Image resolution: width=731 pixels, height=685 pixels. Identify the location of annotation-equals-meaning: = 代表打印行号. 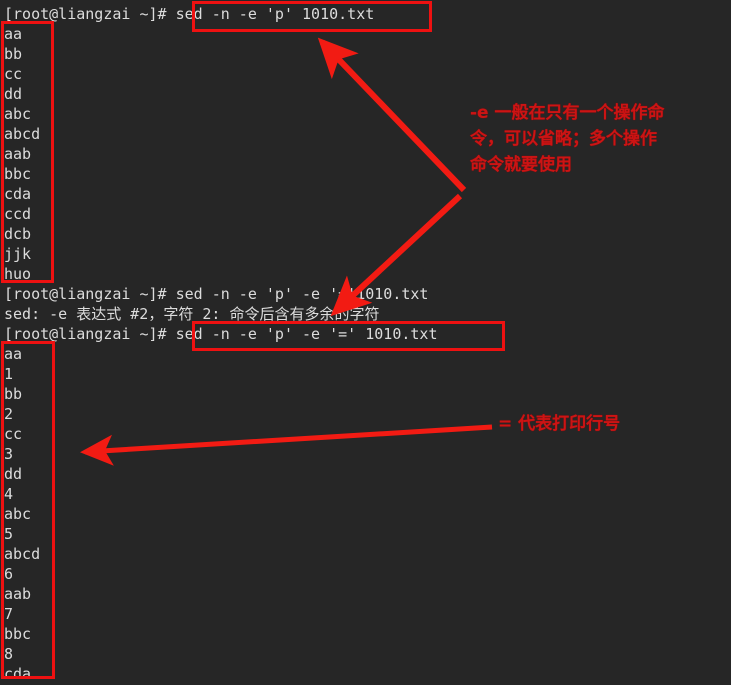
(559, 424).